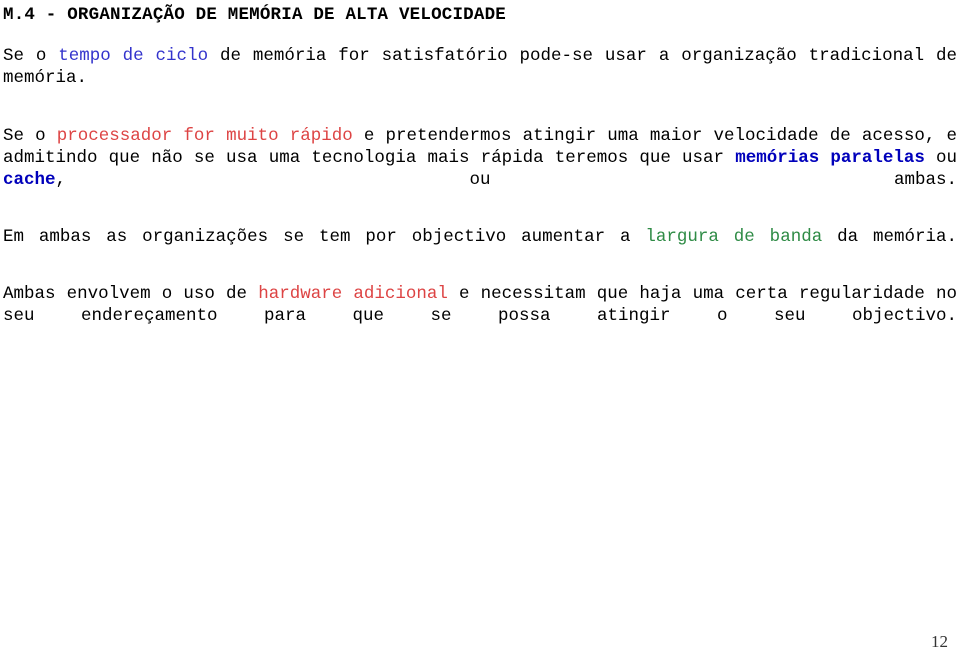  Describe the element at coordinates (889, 237) in the screenshot. I see `text-run: da memória.` at that location.